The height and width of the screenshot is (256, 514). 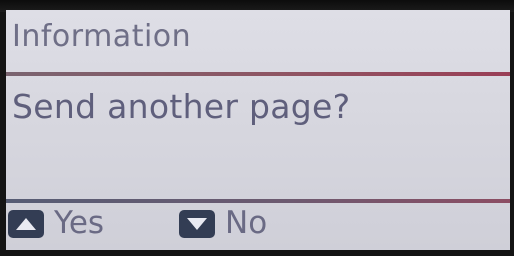 What do you see at coordinates (26, 223) in the screenshot?
I see `triangle-up-icon` at bounding box center [26, 223].